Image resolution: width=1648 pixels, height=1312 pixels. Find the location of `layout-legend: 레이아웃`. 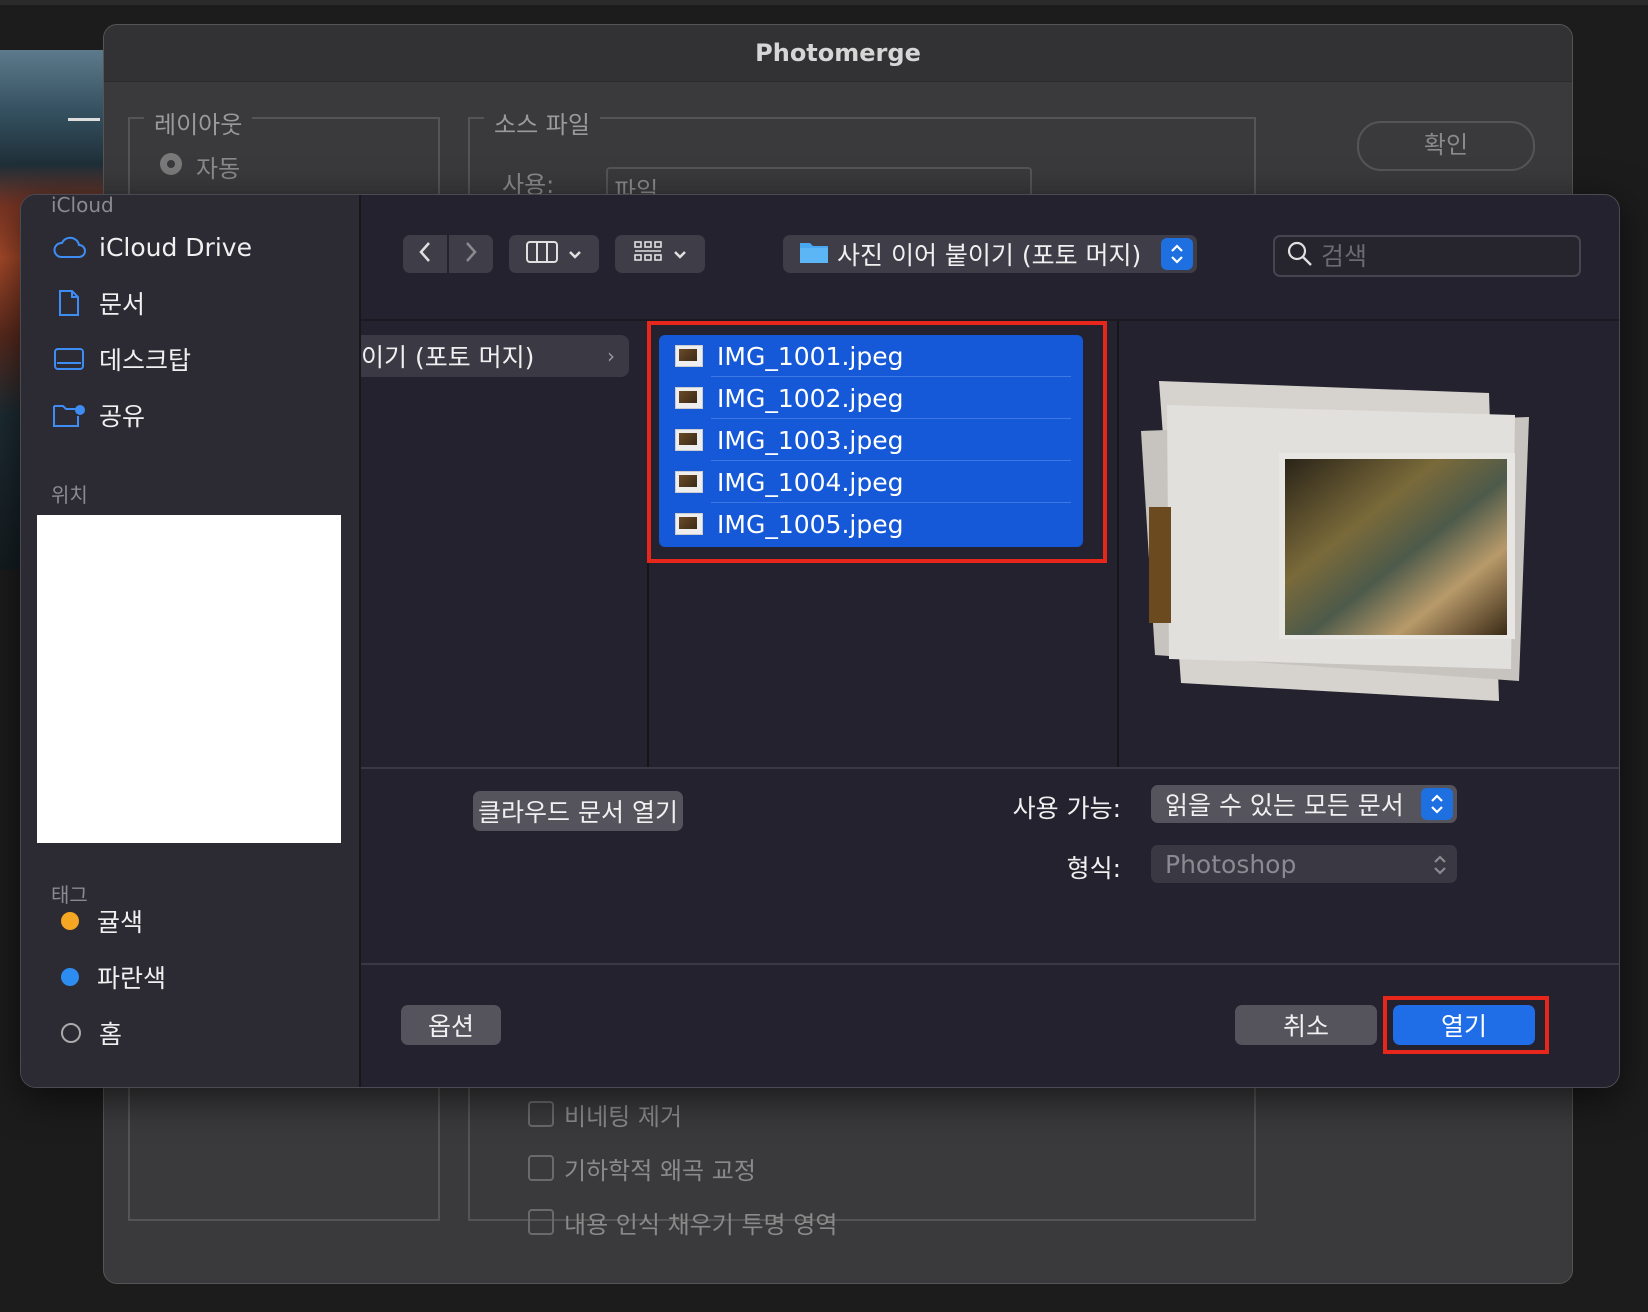

layout-legend: 레이아웃 is located at coordinates (198, 122).